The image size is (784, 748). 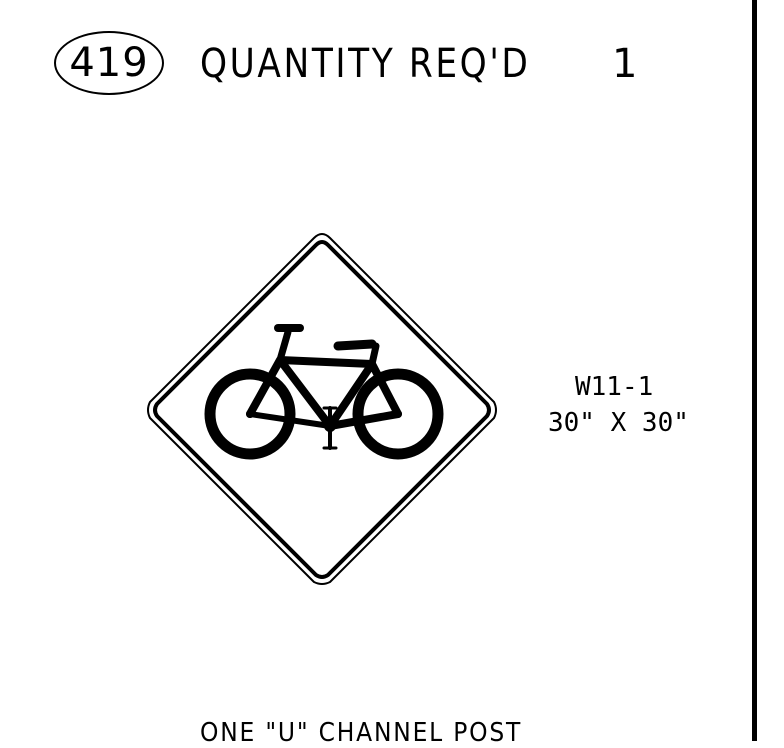 What do you see at coordinates (614, 387) in the screenshot?
I see `sign-code: W11-1` at bounding box center [614, 387].